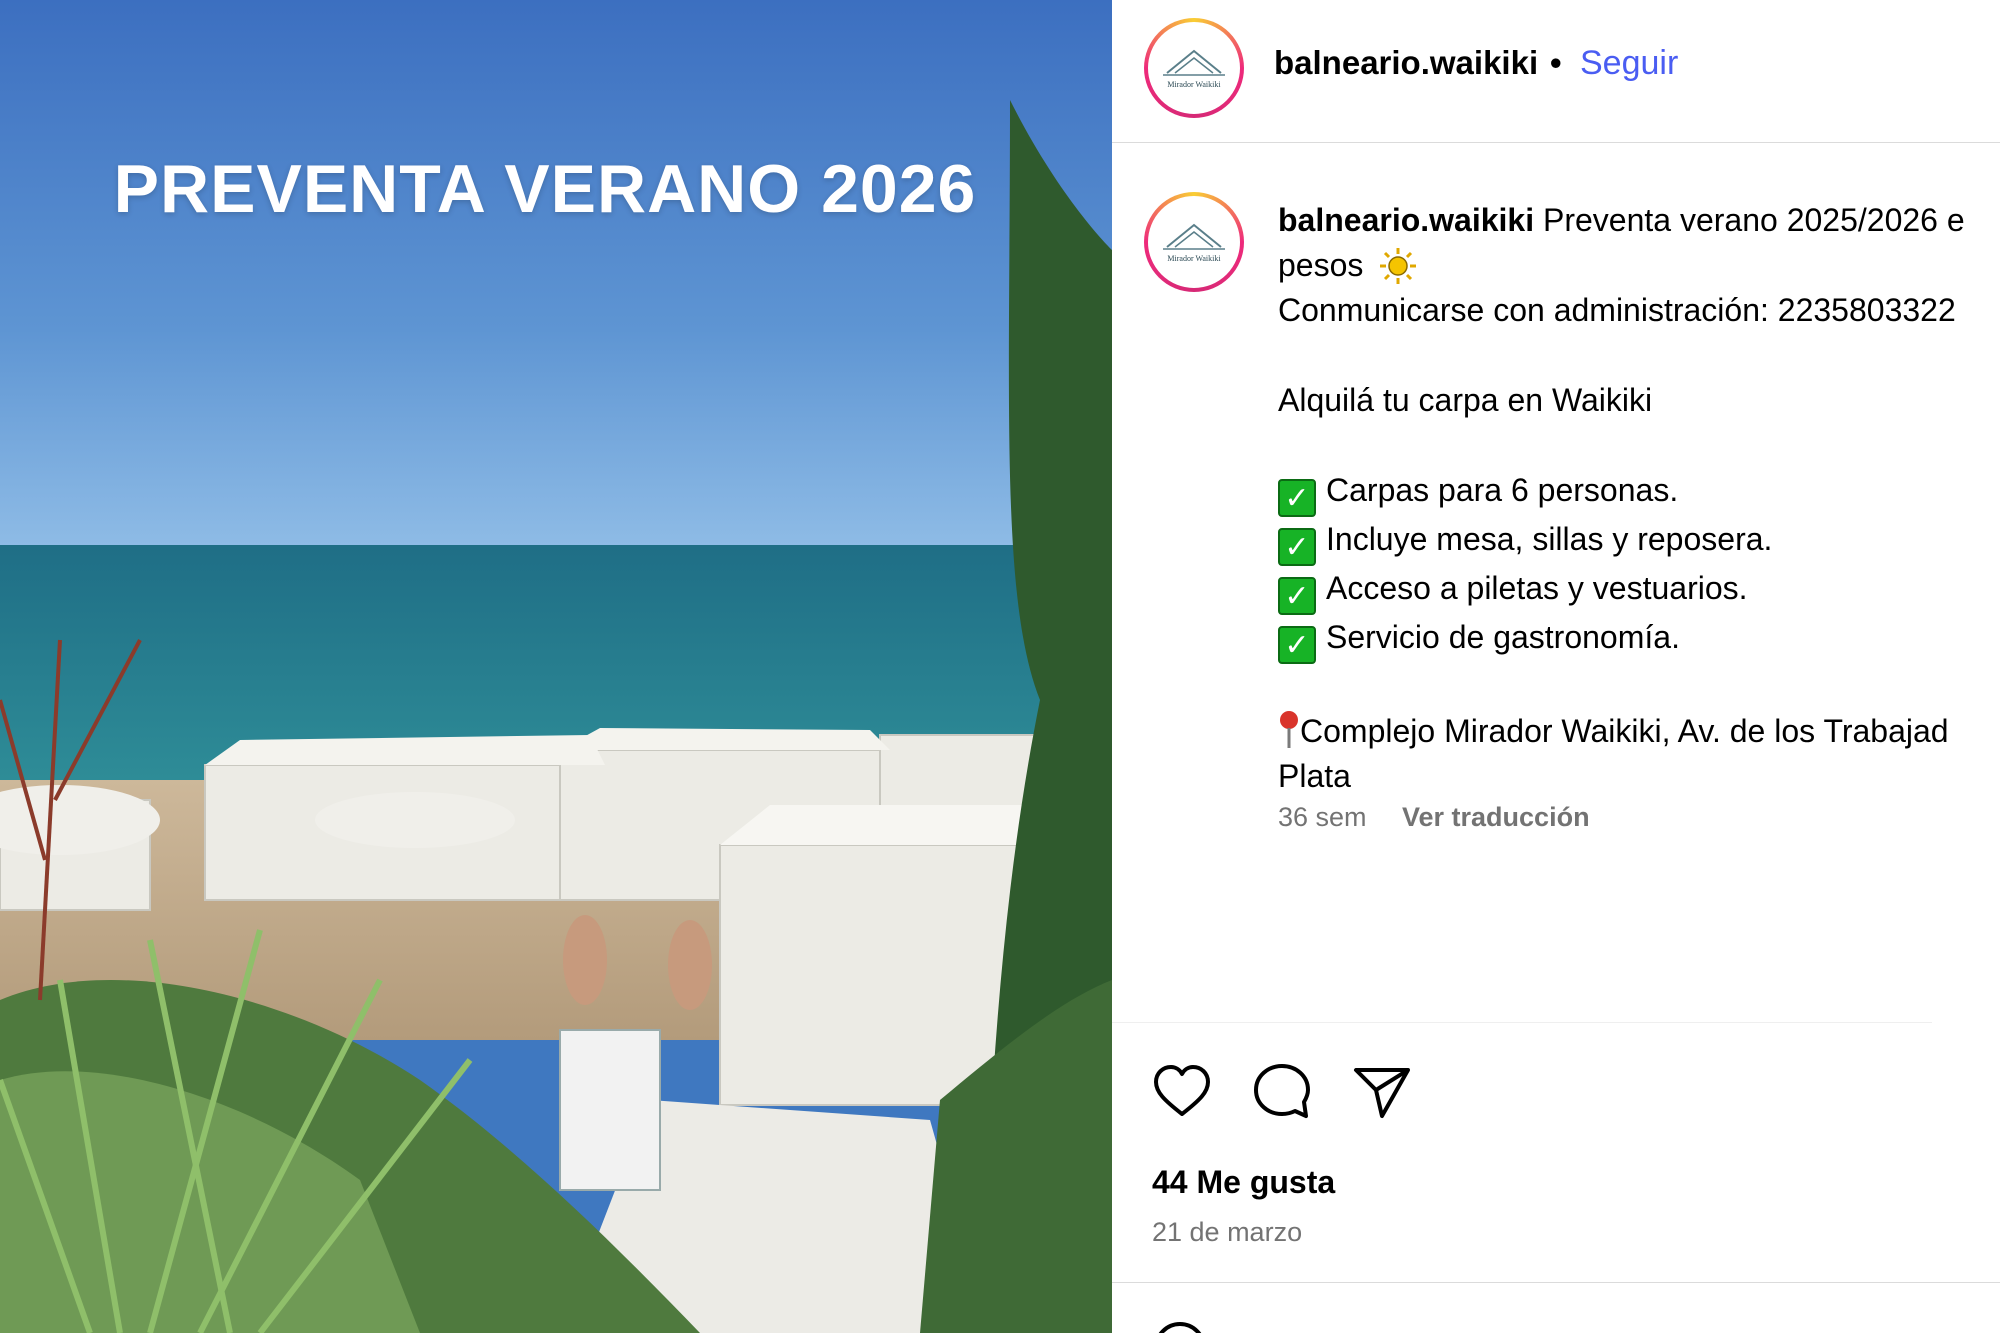  I want to click on caption-line: Alquilá tu carpa en Waikiki, so click(1465, 400).